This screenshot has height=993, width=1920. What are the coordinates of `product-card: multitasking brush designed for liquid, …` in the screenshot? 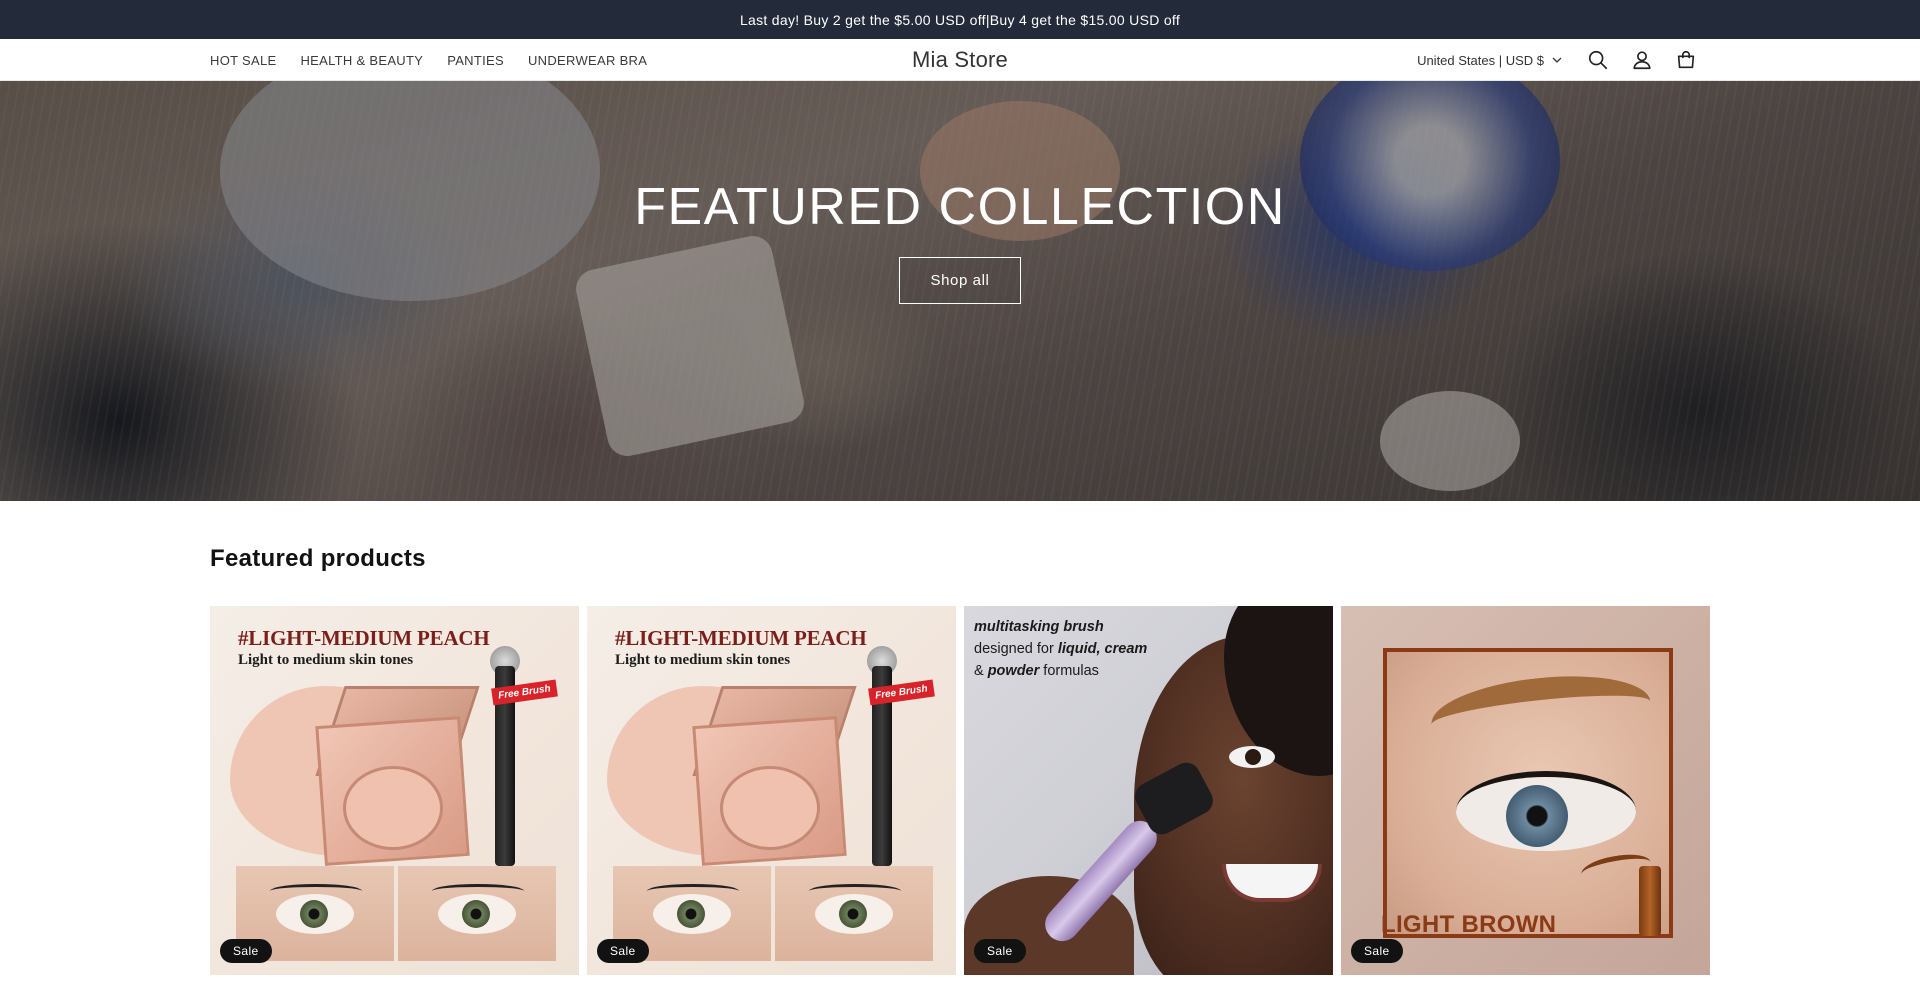 It's located at (1148, 790).